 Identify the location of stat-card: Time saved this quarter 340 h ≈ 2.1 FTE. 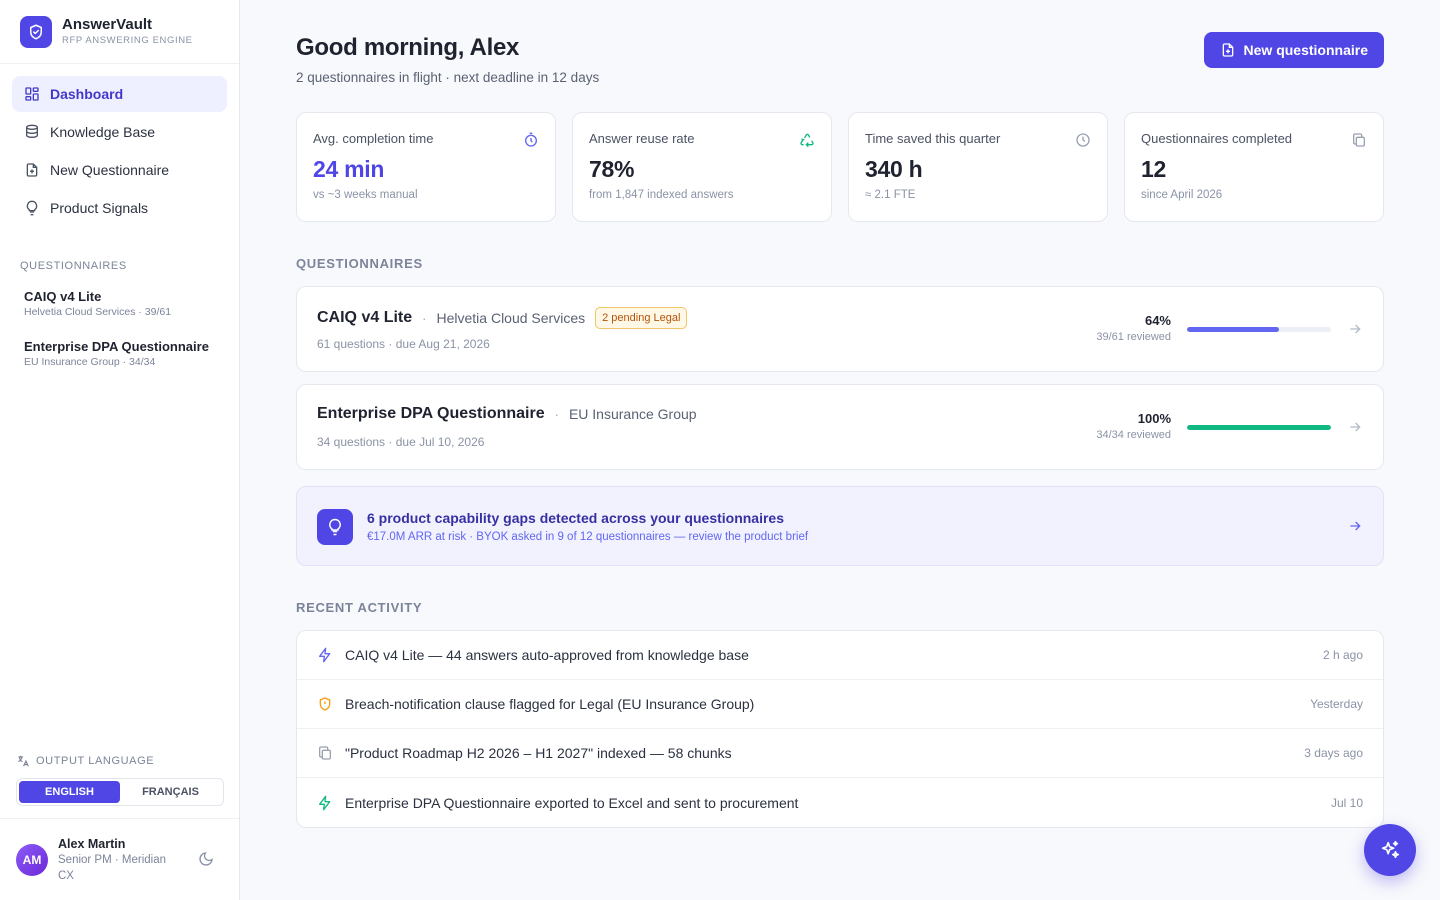
(978, 167).